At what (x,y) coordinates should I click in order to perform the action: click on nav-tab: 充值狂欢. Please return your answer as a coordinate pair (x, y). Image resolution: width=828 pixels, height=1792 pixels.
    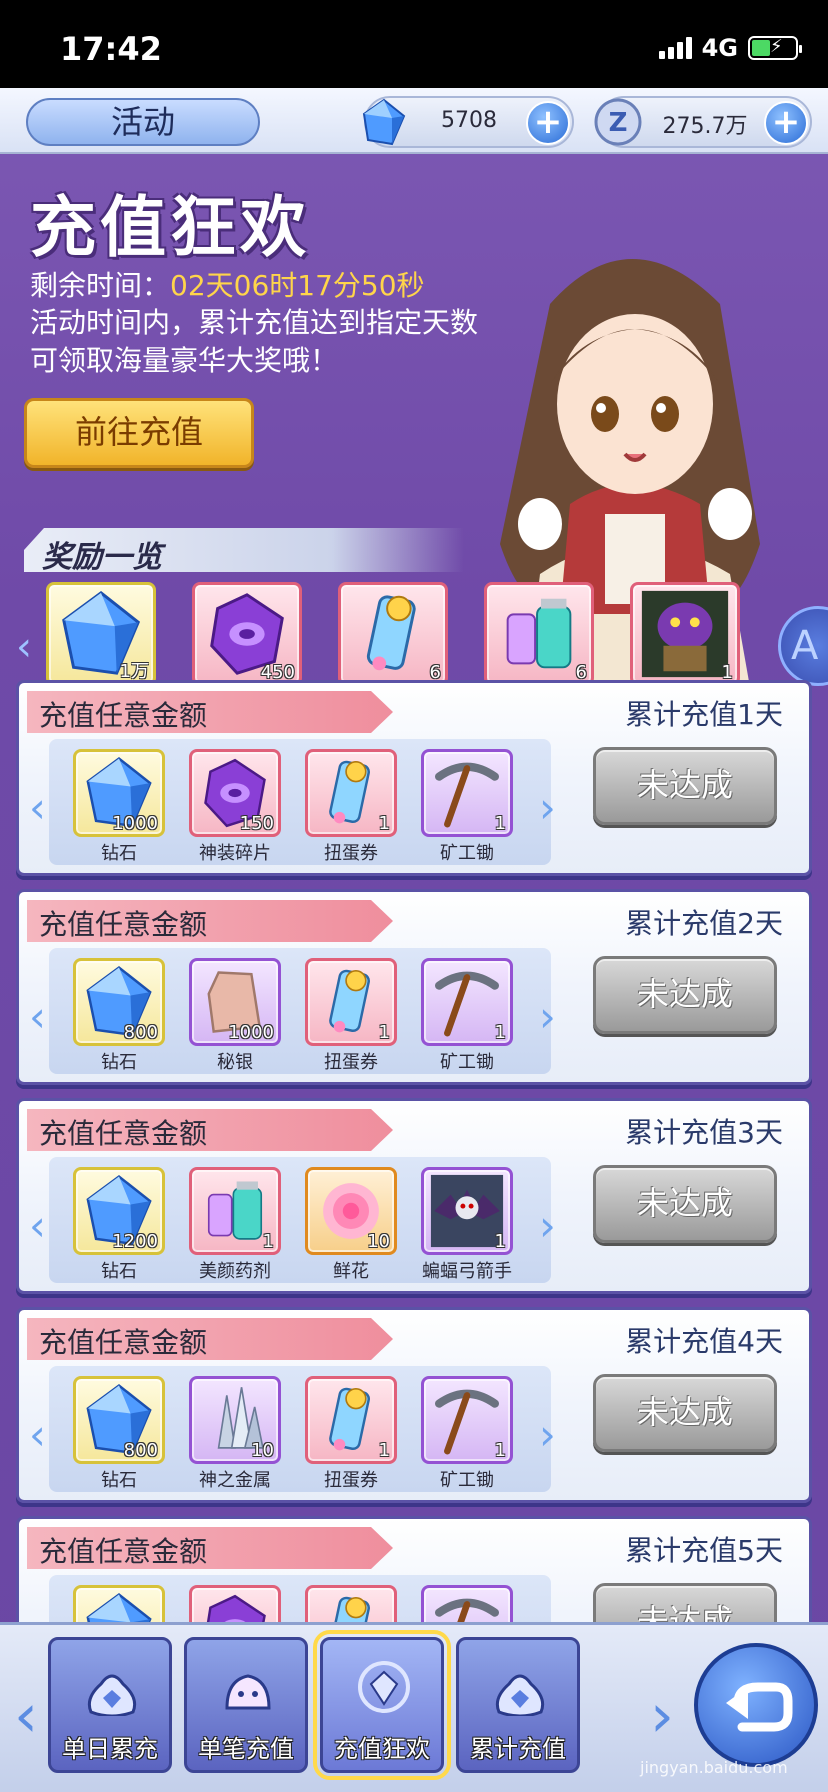
    Looking at the image, I should click on (382, 1705).